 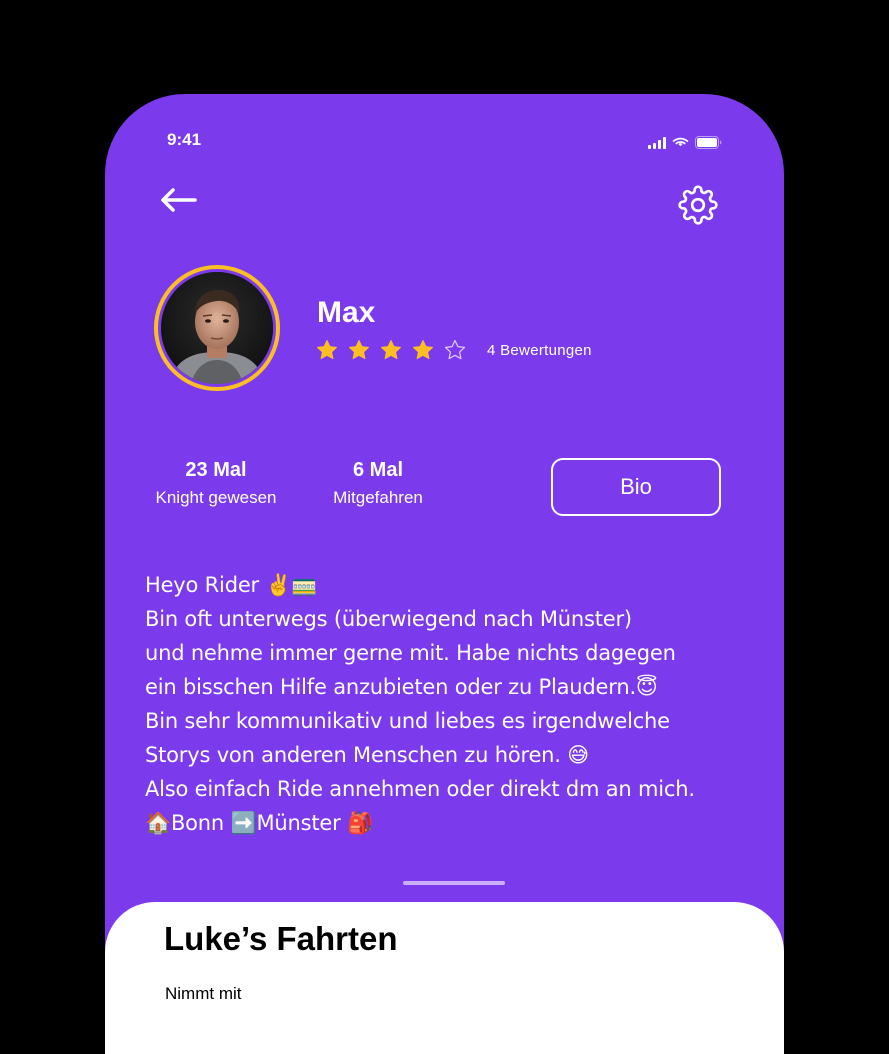 What do you see at coordinates (378, 497) in the screenshot?
I see `stat-rides-label: Mitgefahren` at bounding box center [378, 497].